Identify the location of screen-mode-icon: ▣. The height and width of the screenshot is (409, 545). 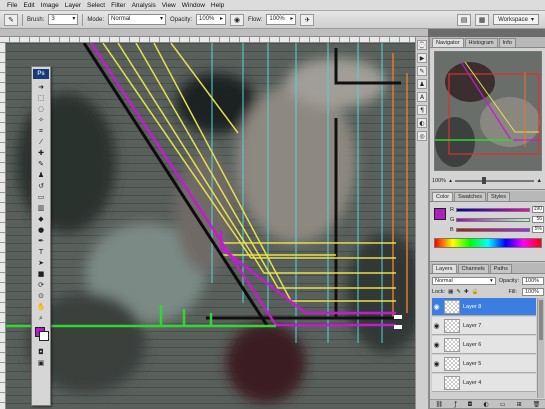
(41, 363).